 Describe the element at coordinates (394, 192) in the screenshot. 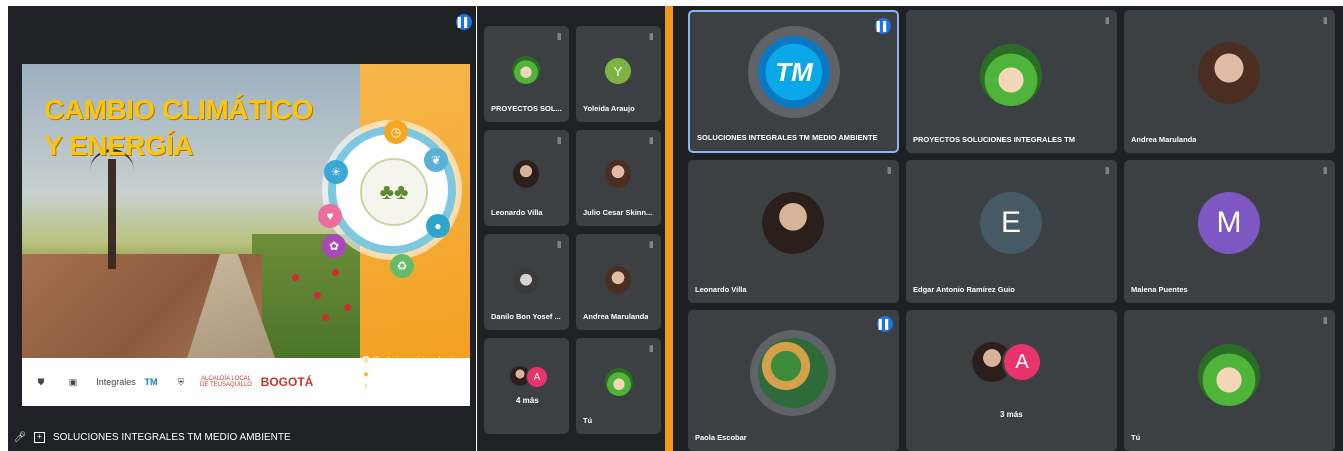

I see `tree-logo-icon: ♣♣` at that location.